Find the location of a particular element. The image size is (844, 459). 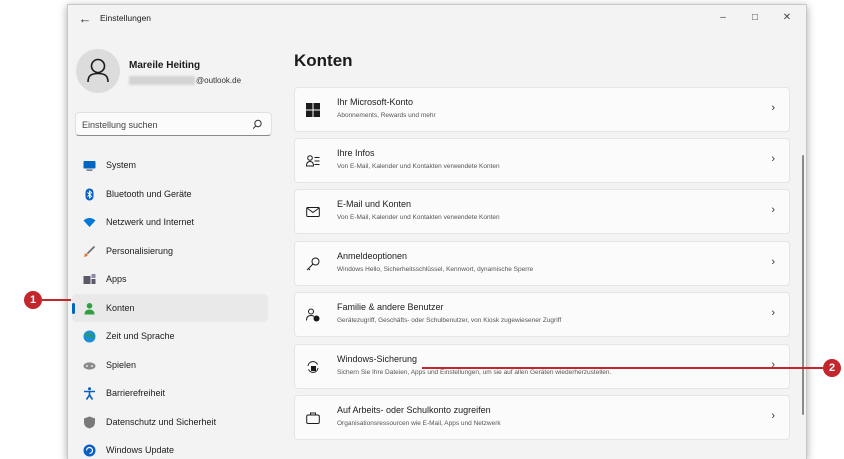

page-title: Konten is located at coordinates (323, 60).